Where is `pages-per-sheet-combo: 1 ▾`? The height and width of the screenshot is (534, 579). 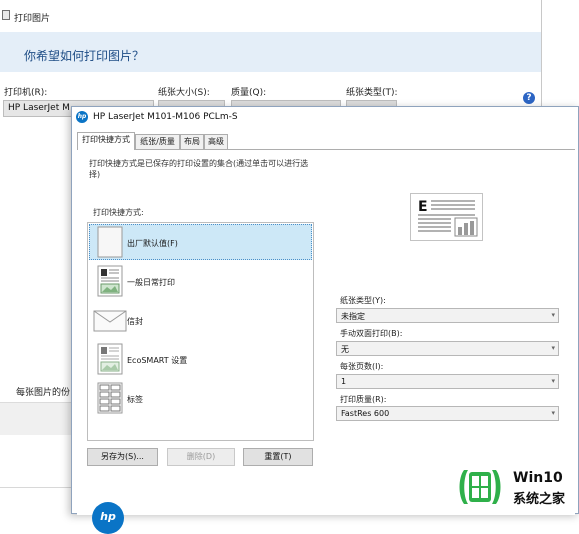
pages-per-sheet-combo: 1 ▾ is located at coordinates (447, 381).